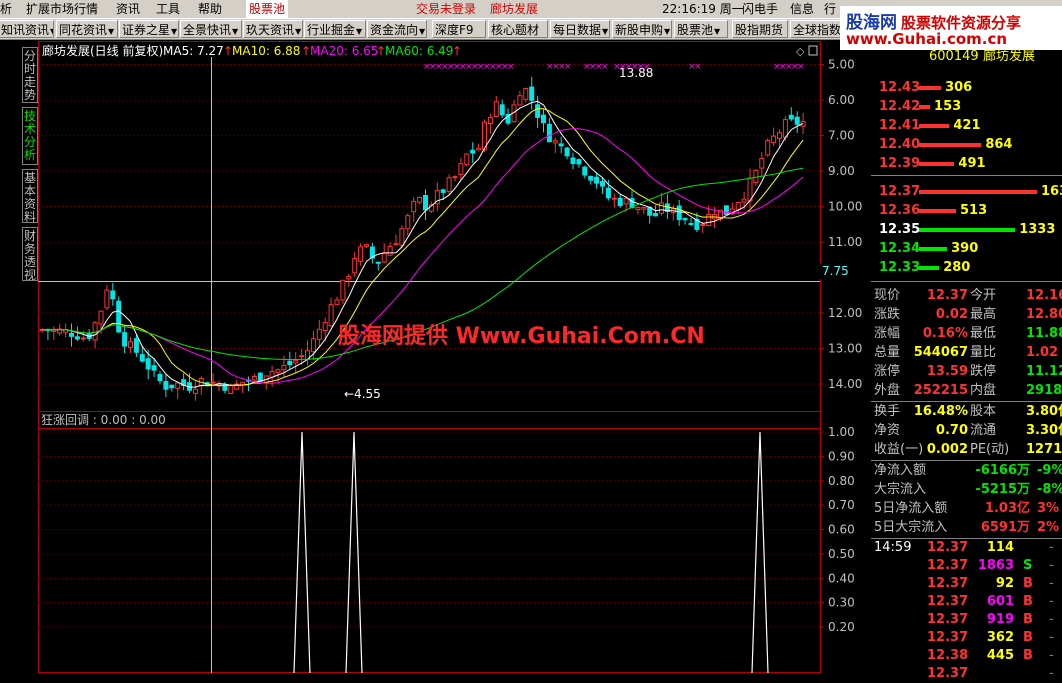  I want to click on toolbar-button-13: 全球指数, so click(816, 29).